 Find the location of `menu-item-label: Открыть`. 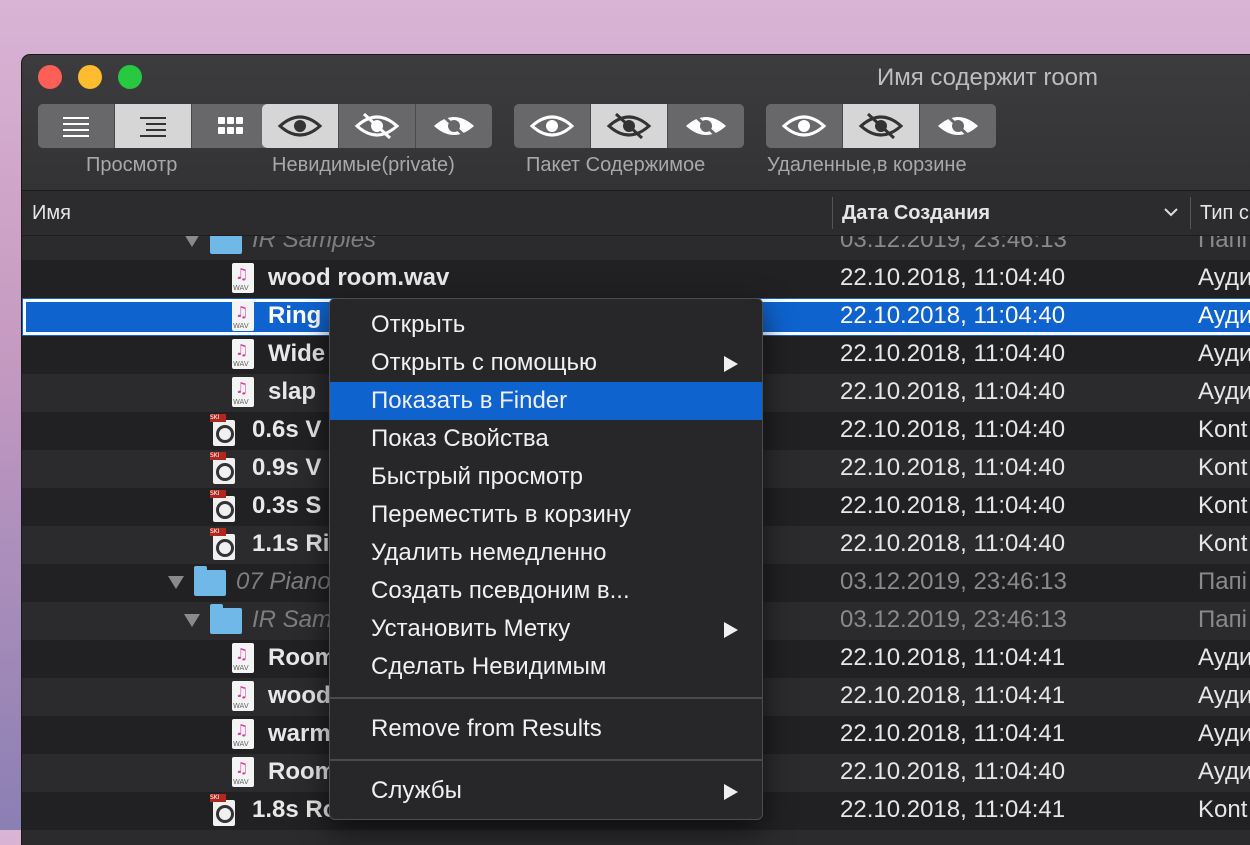

menu-item-label: Открыть is located at coordinates (418, 324).